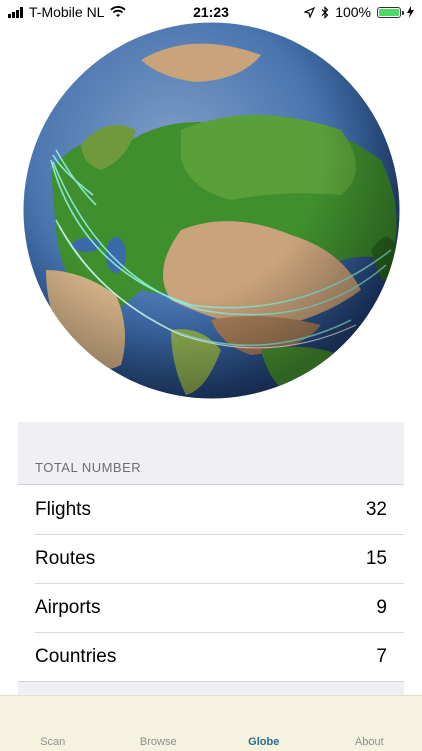  I want to click on signal-strength-icon, so click(15, 12).